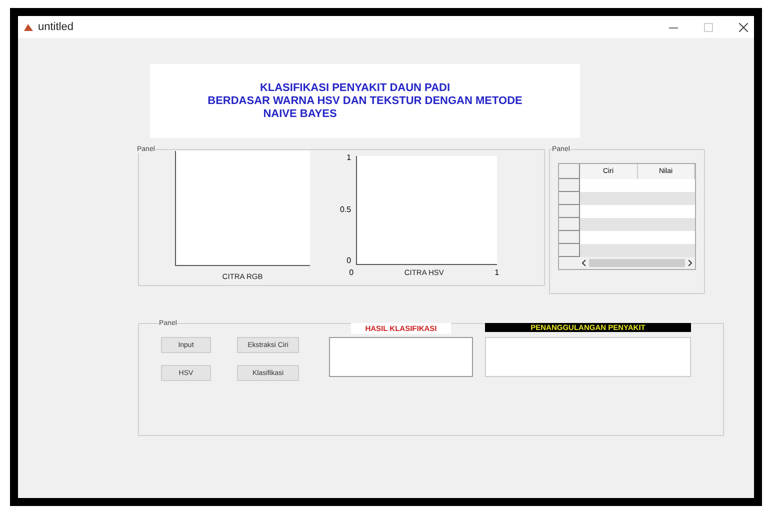  I want to click on maximize-icon, so click(708, 27).